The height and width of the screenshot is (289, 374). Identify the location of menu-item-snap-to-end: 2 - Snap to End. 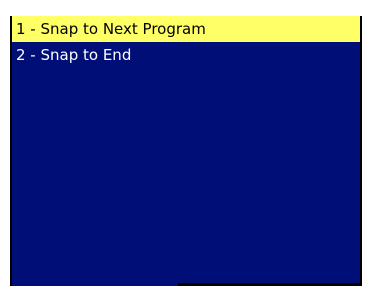
(186, 55).